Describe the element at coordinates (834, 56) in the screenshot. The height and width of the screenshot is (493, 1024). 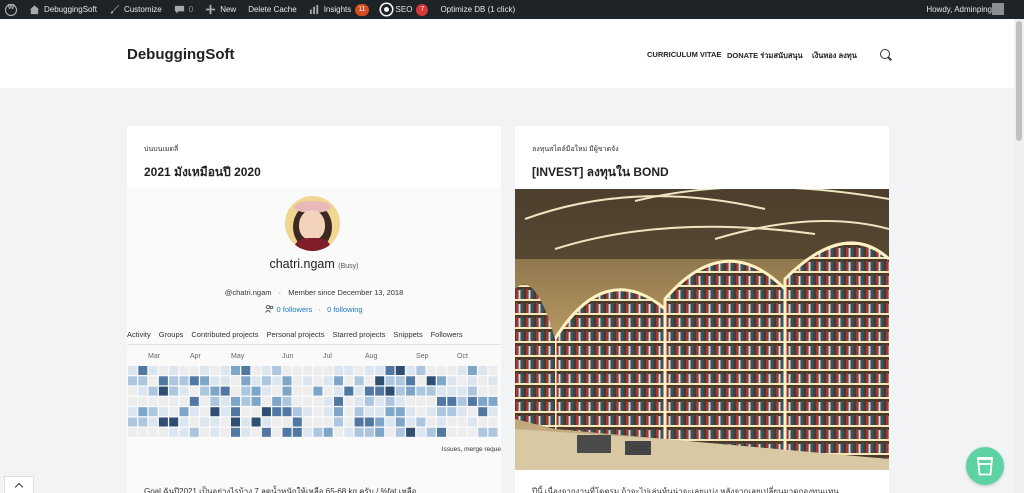
I see `nav-item-money: เงินทอง ลงทุน` at that location.